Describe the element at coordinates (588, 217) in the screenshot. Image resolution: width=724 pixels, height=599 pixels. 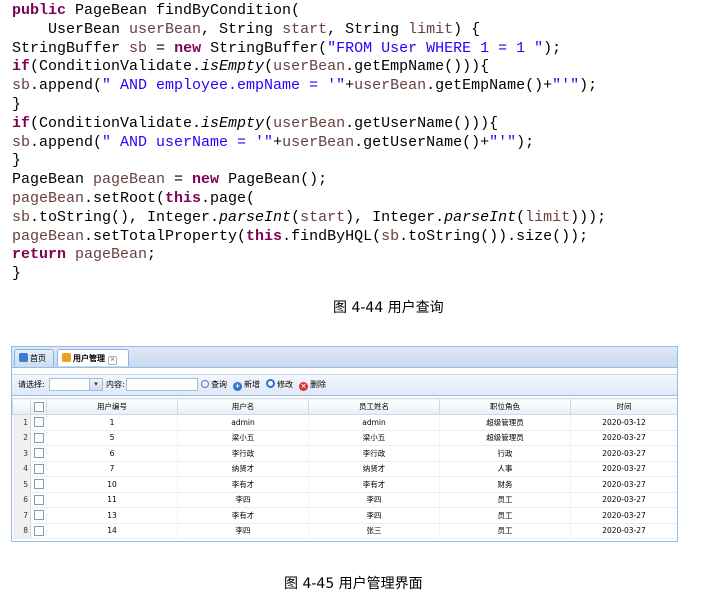
I see `code-token: )));` at that location.